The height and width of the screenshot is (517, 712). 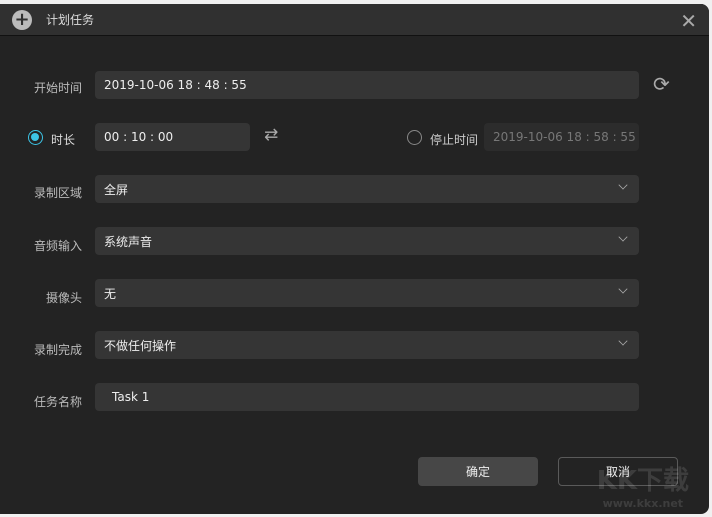 I want to click on start-time-input: 2019-10-06 18 : 48 : 55, so click(x=367, y=85).